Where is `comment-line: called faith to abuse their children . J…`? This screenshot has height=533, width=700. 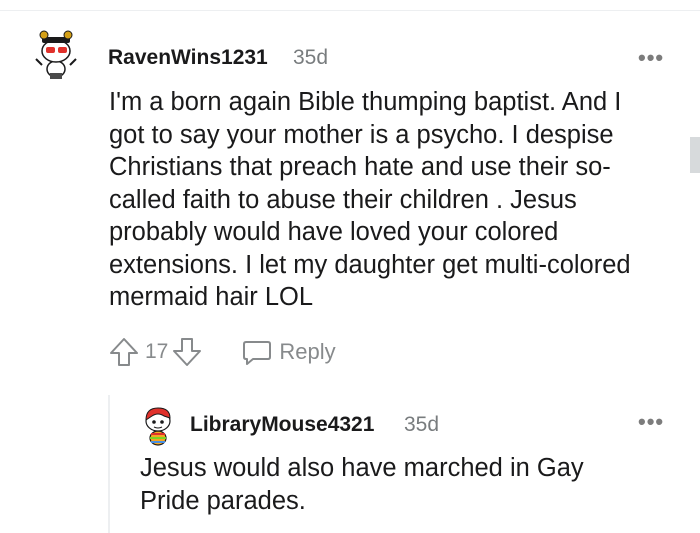
comment-line: called faith to abuse their children . J… is located at coordinates (343, 199).